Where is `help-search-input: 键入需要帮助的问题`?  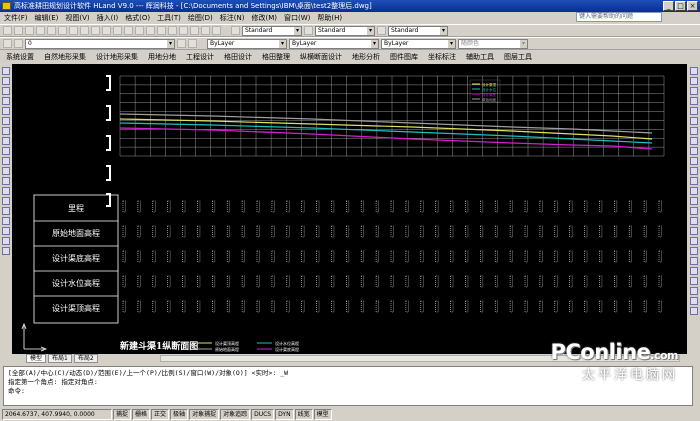
help-search-input: 键入需要帮助的问题 is located at coordinates (619, 17).